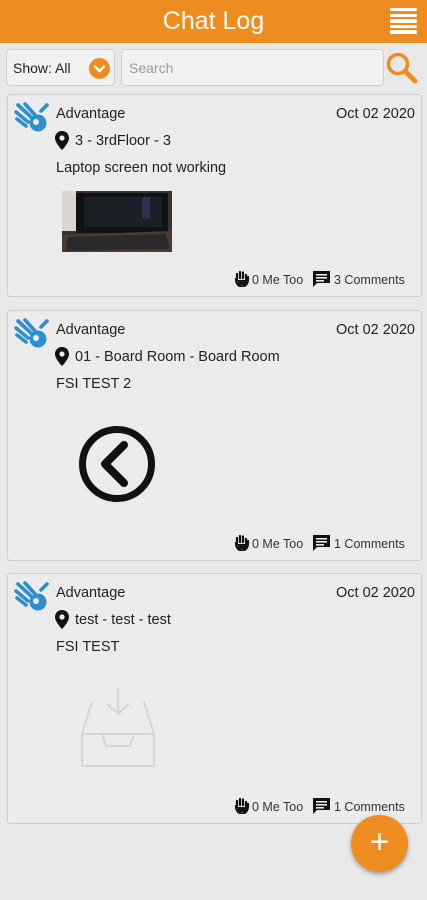  Describe the element at coordinates (141, 168) in the screenshot. I see `post-message: Laptop screen not working` at that location.